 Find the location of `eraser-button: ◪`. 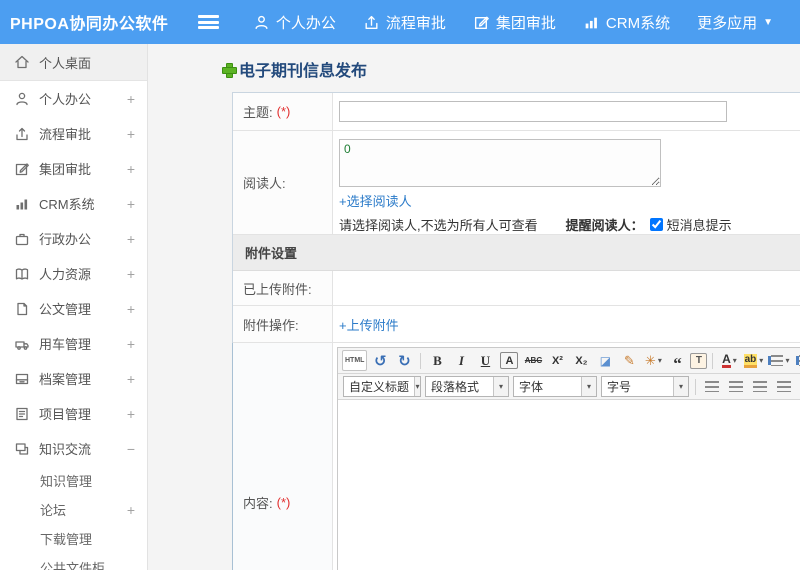

eraser-button: ◪ is located at coordinates (605, 360).